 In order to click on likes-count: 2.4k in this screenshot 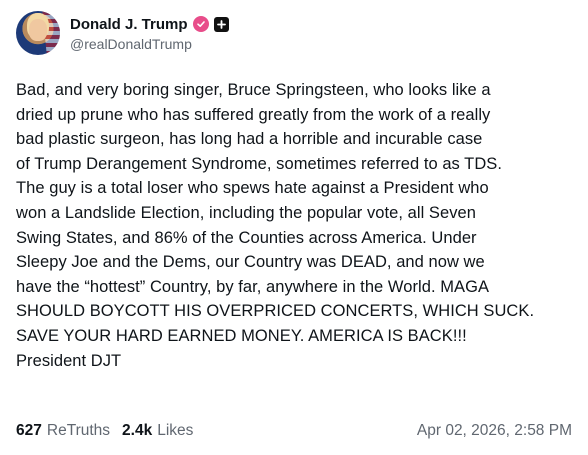, I will do `click(137, 430)`.